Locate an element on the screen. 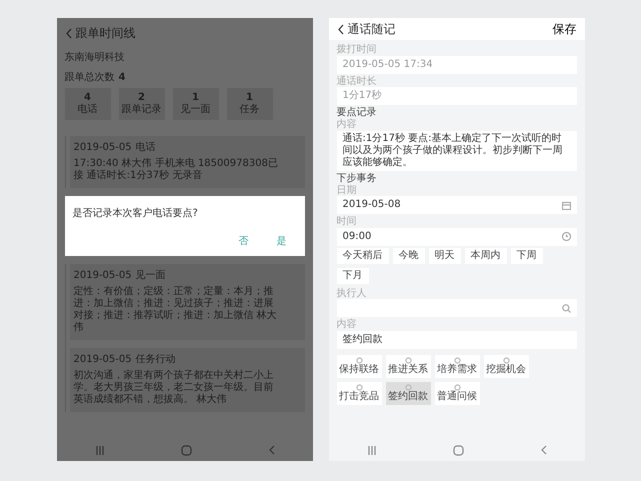 The width and height of the screenshot is (641, 481). input-field: 通话:1分17秒 要点:基本上确定了下一次试听的时间以及为两个孩子做的课程设计。初步判断下一周应该能够确定。 is located at coordinates (456, 150).